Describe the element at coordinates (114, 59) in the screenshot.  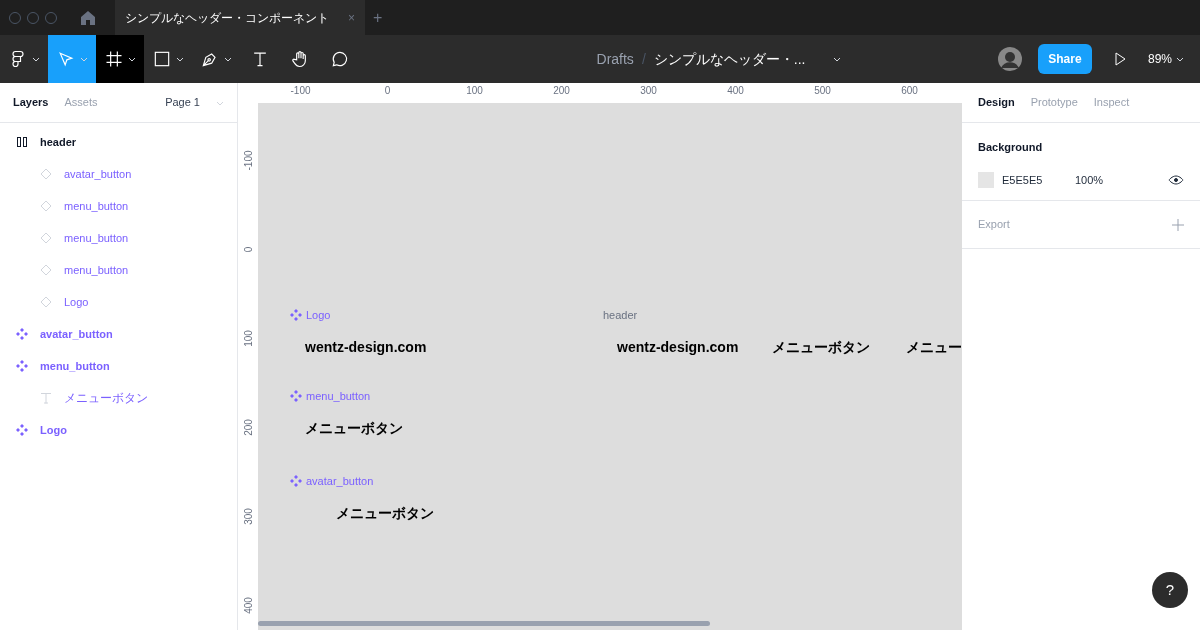
I see `frame-icon` at that location.